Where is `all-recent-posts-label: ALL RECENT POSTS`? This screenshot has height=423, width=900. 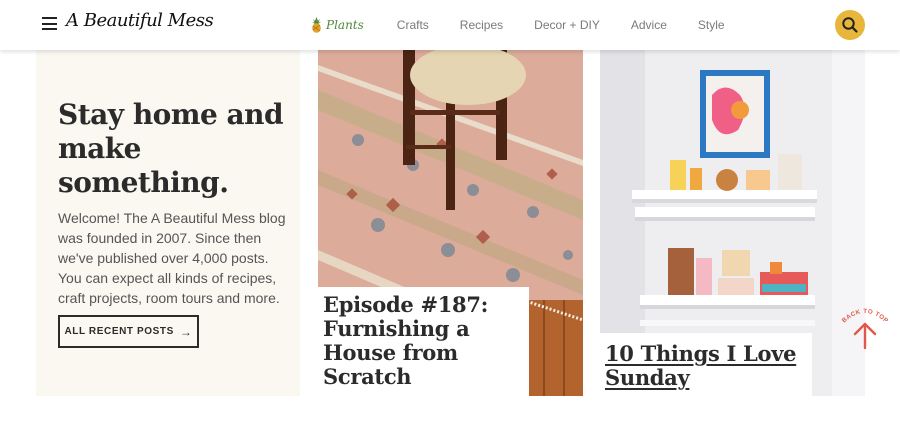
all-recent-posts-label: ALL RECENT POSTS is located at coordinates (119, 331).